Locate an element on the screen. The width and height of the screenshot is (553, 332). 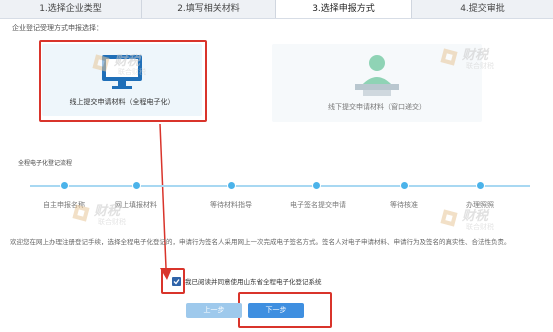
online-method-option: 线上提交申请材料（全程电子化） is located at coordinates (122, 80).